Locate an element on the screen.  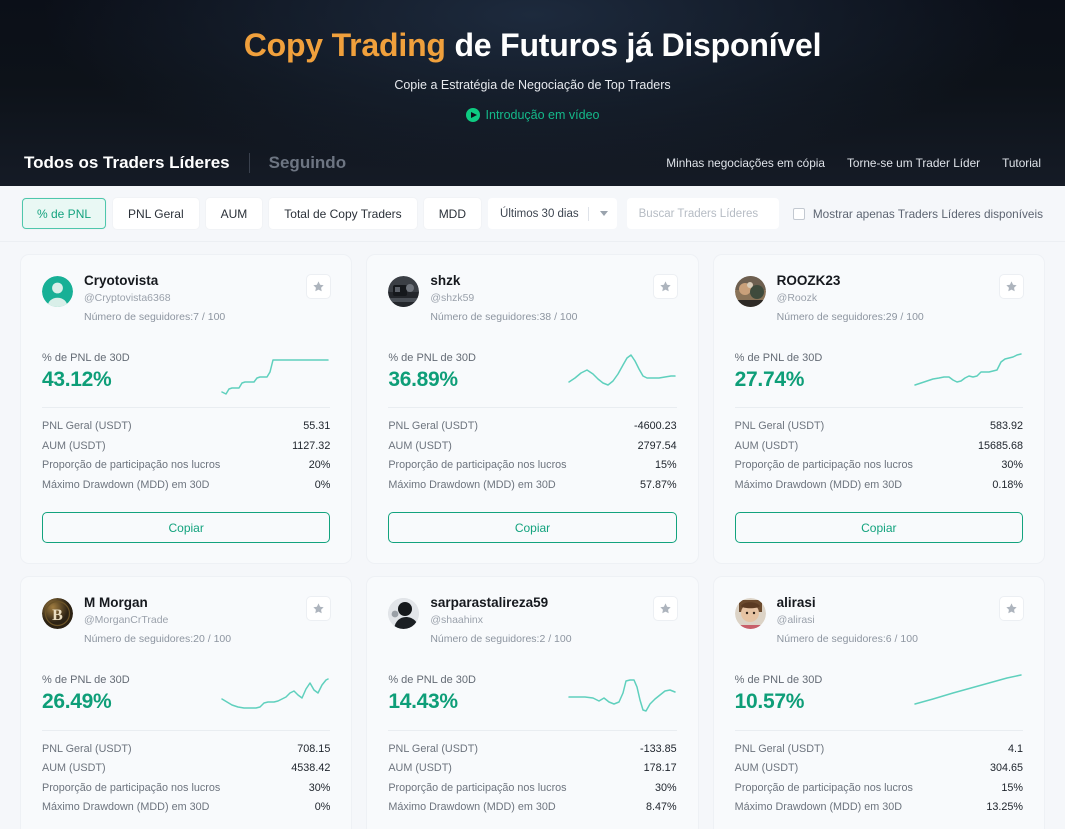
trader-handle: @shaahinx is located at coordinates (457, 620).